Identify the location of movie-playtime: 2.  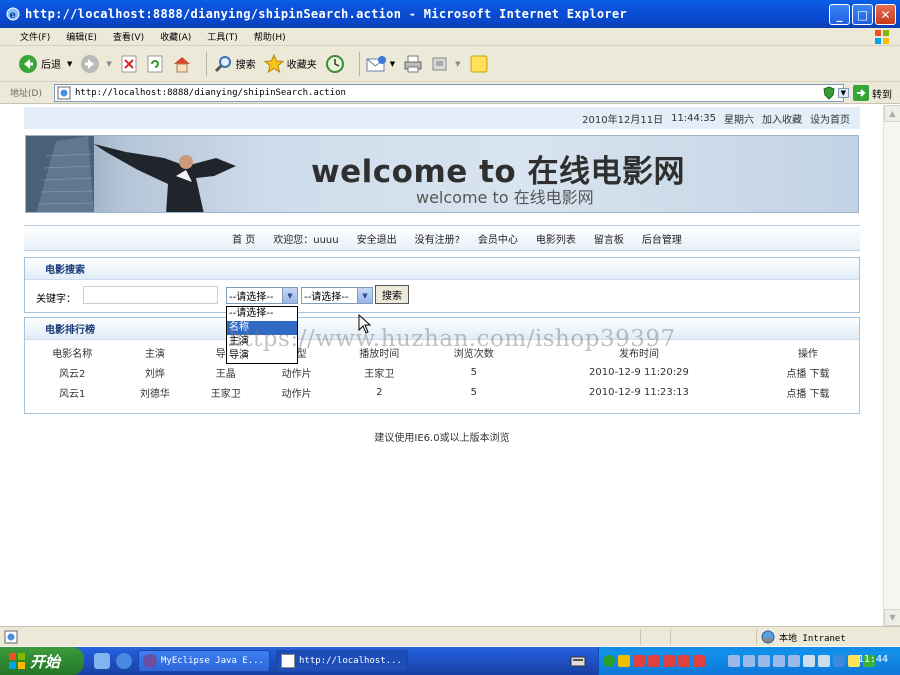
(379, 392).